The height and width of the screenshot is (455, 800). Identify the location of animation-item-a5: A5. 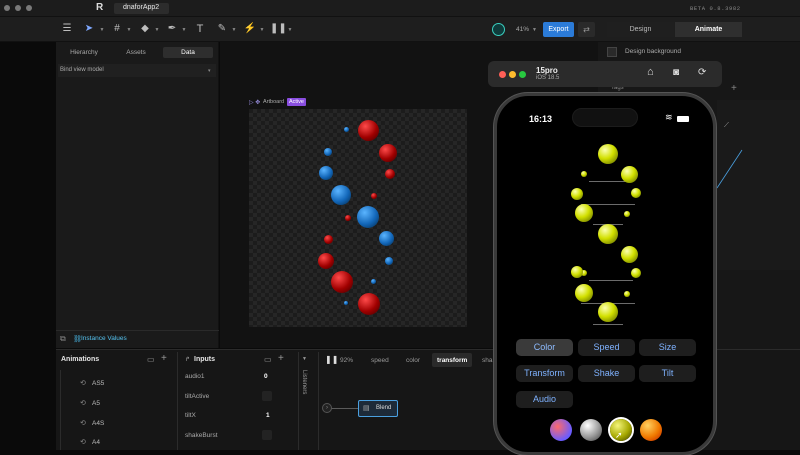
(96, 403).